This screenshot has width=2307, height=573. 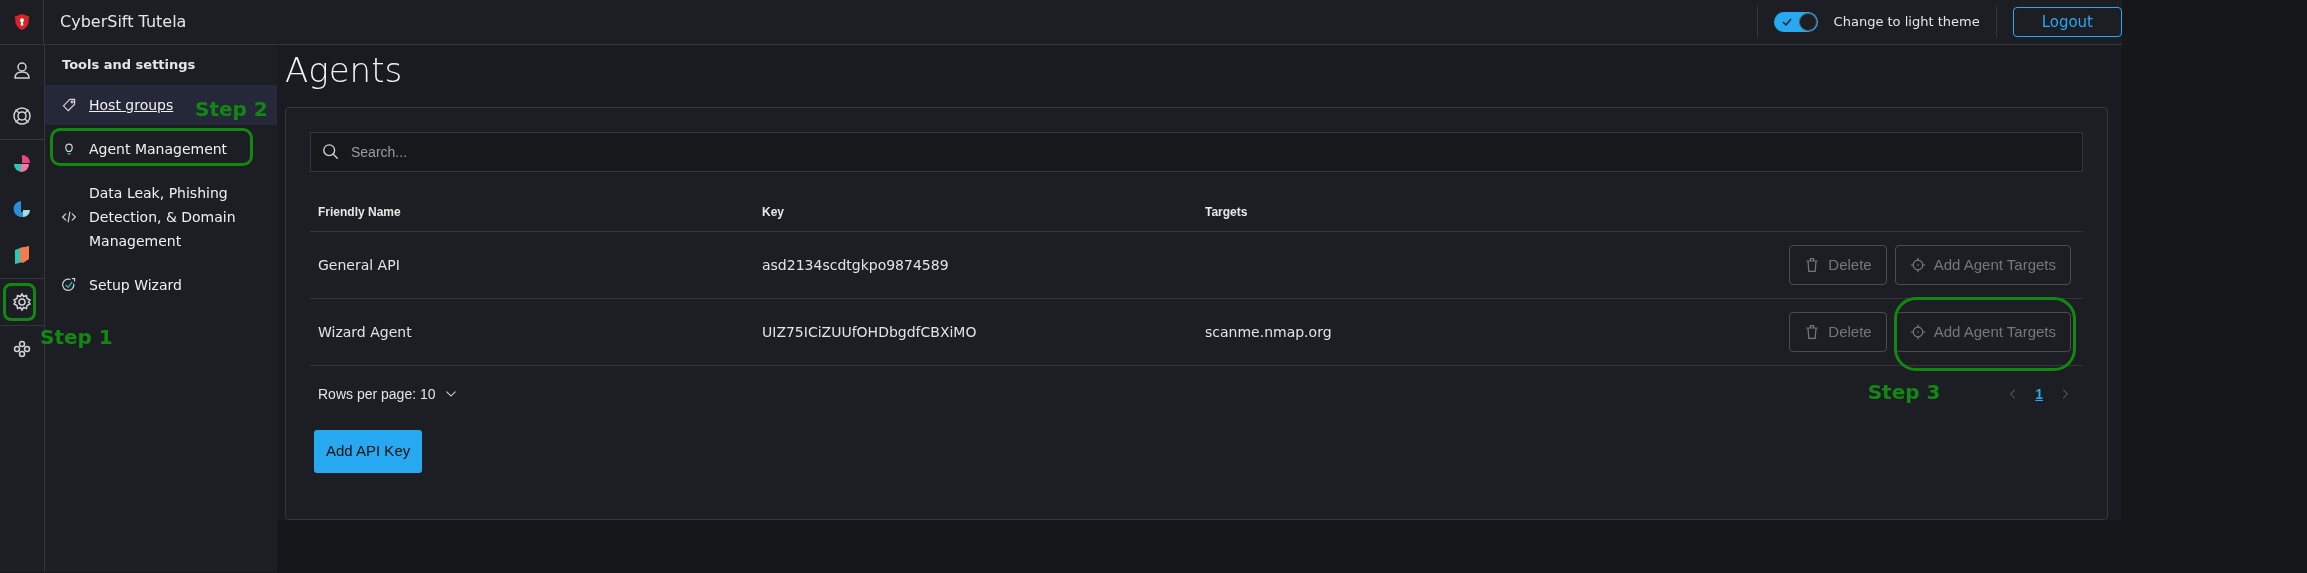 I want to click on panel-title: Tools and settings, so click(x=129, y=65).